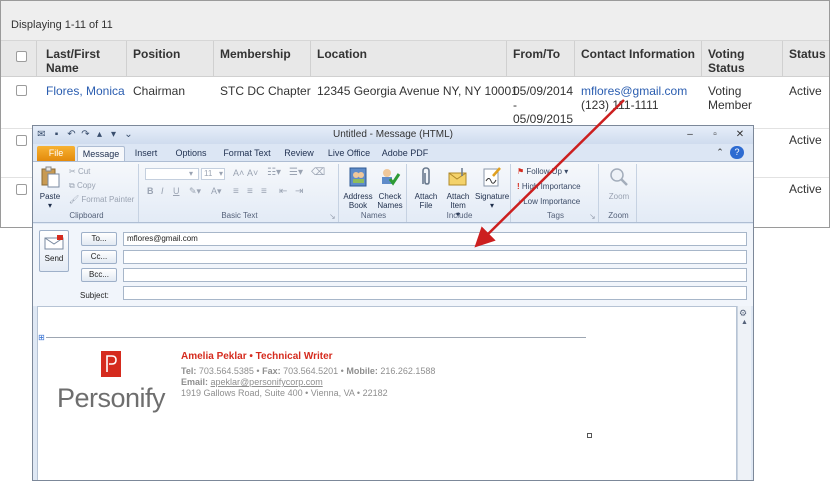  I want to click on callout-arrow, so click(549, 173).